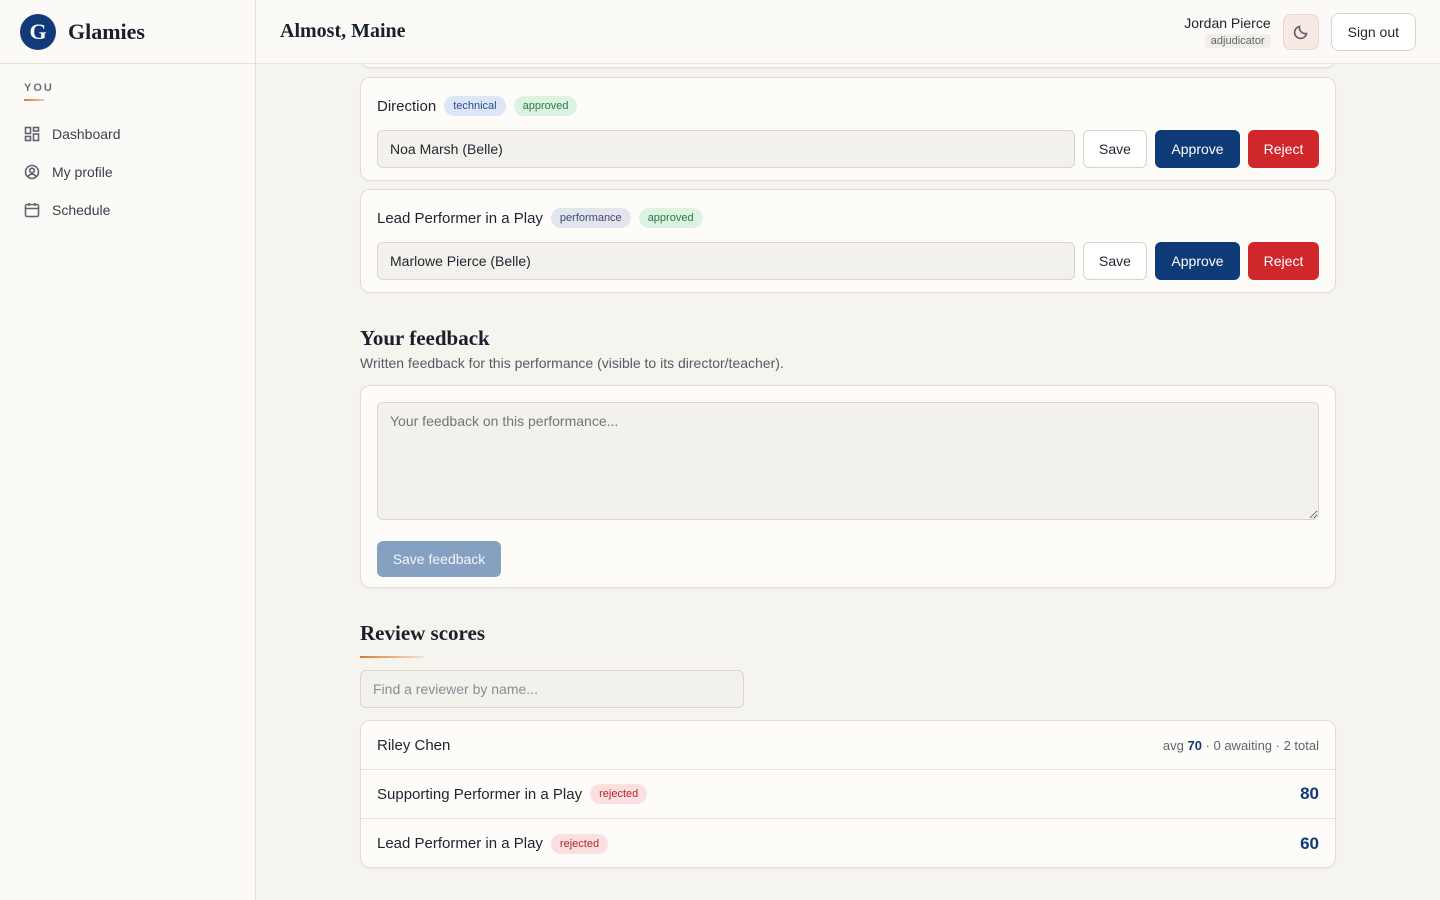 Image resolution: width=1440 pixels, height=900 pixels. What do you see at coordinates (39, 88) in the screenshot?
I see `nav-heading: YOU` at bounding box center [39, 88].